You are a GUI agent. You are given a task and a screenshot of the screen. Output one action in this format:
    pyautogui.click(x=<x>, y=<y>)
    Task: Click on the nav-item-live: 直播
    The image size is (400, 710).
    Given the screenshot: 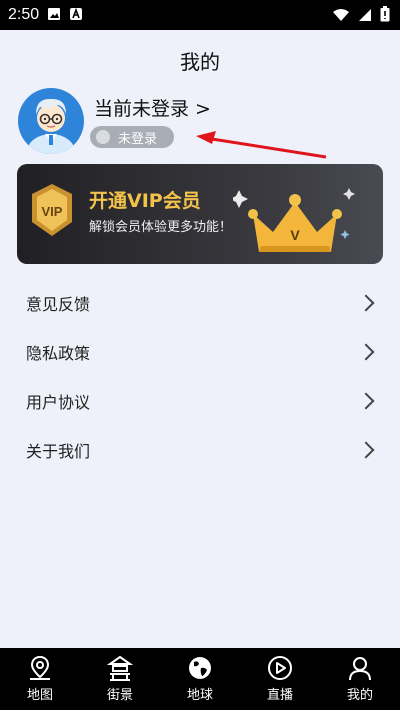 What is the action you would take?
    pyautogui.click(x=280, y=679)
    